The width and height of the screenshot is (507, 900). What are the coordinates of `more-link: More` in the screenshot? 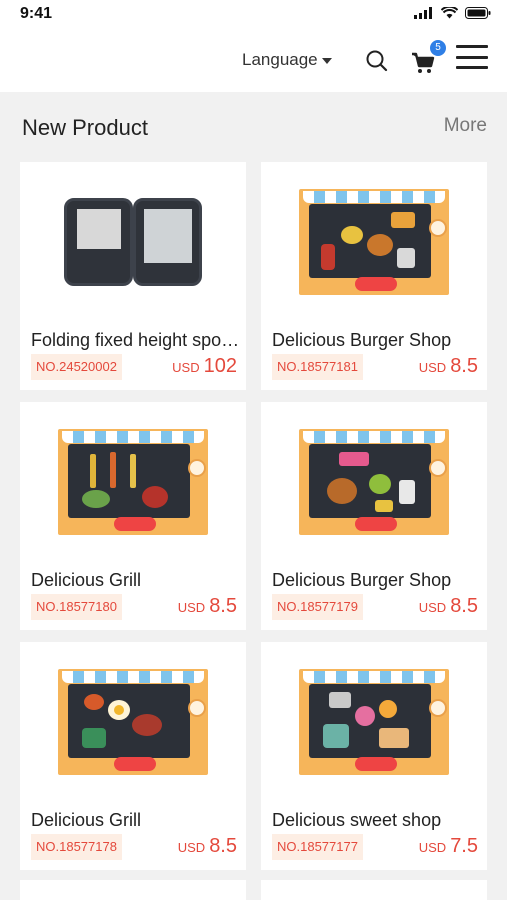 It's located at (465, 126).